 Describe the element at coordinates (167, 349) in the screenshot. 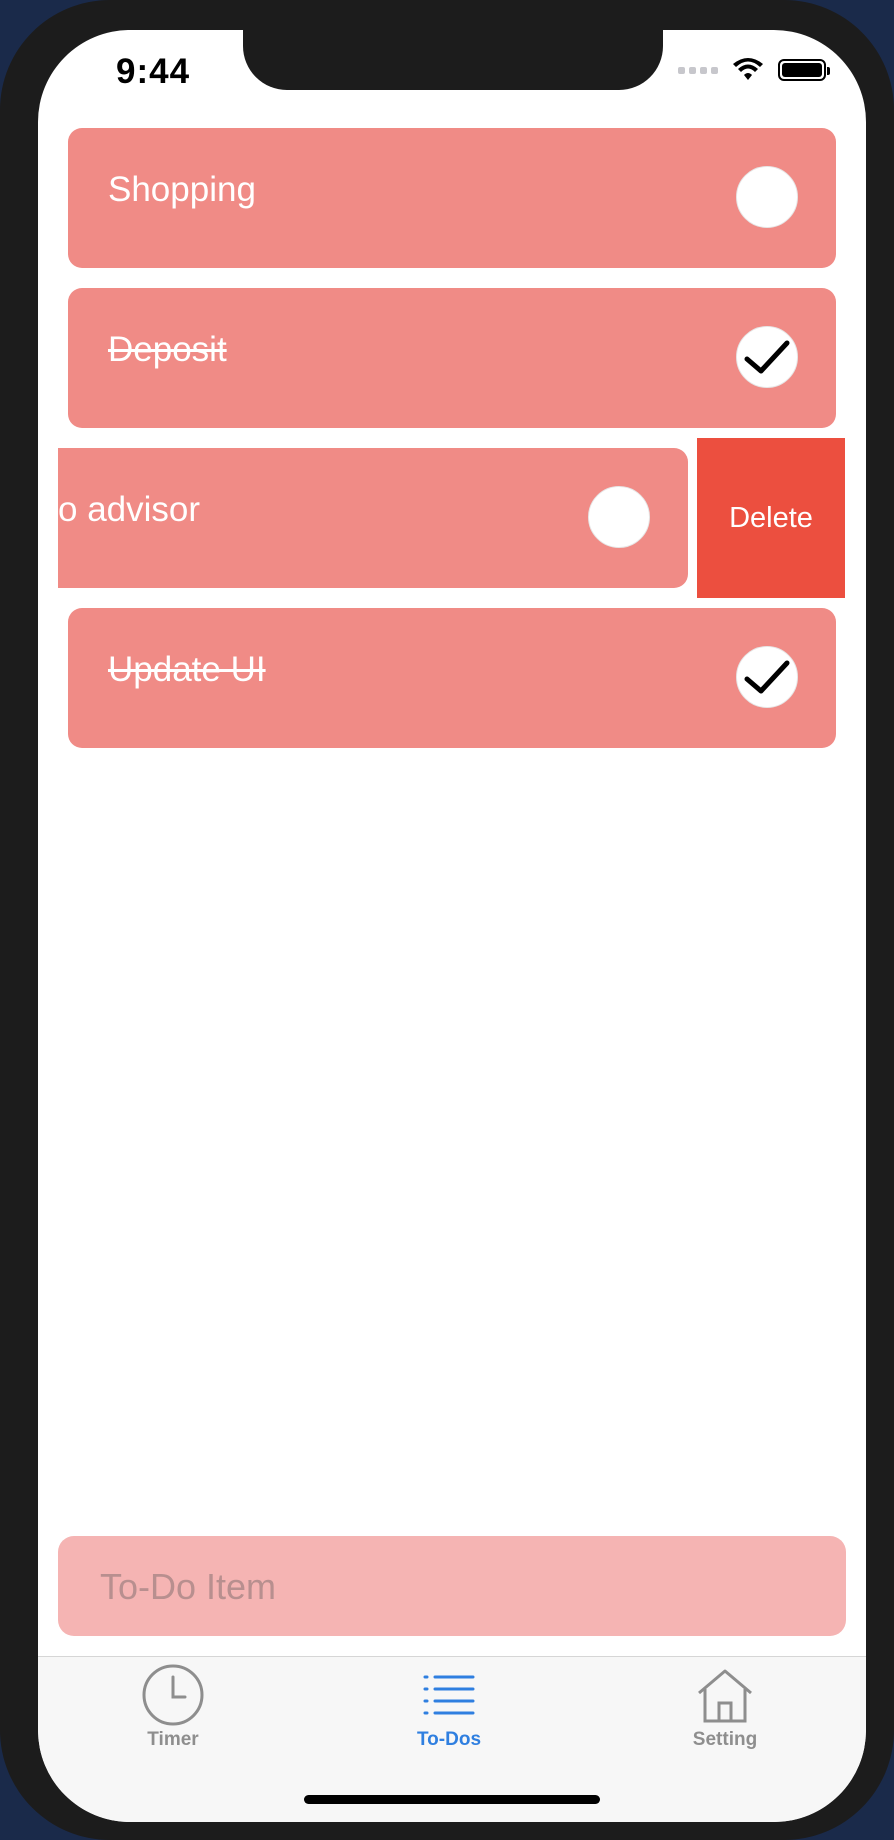

I see `todo-label: Deposit` at that location.